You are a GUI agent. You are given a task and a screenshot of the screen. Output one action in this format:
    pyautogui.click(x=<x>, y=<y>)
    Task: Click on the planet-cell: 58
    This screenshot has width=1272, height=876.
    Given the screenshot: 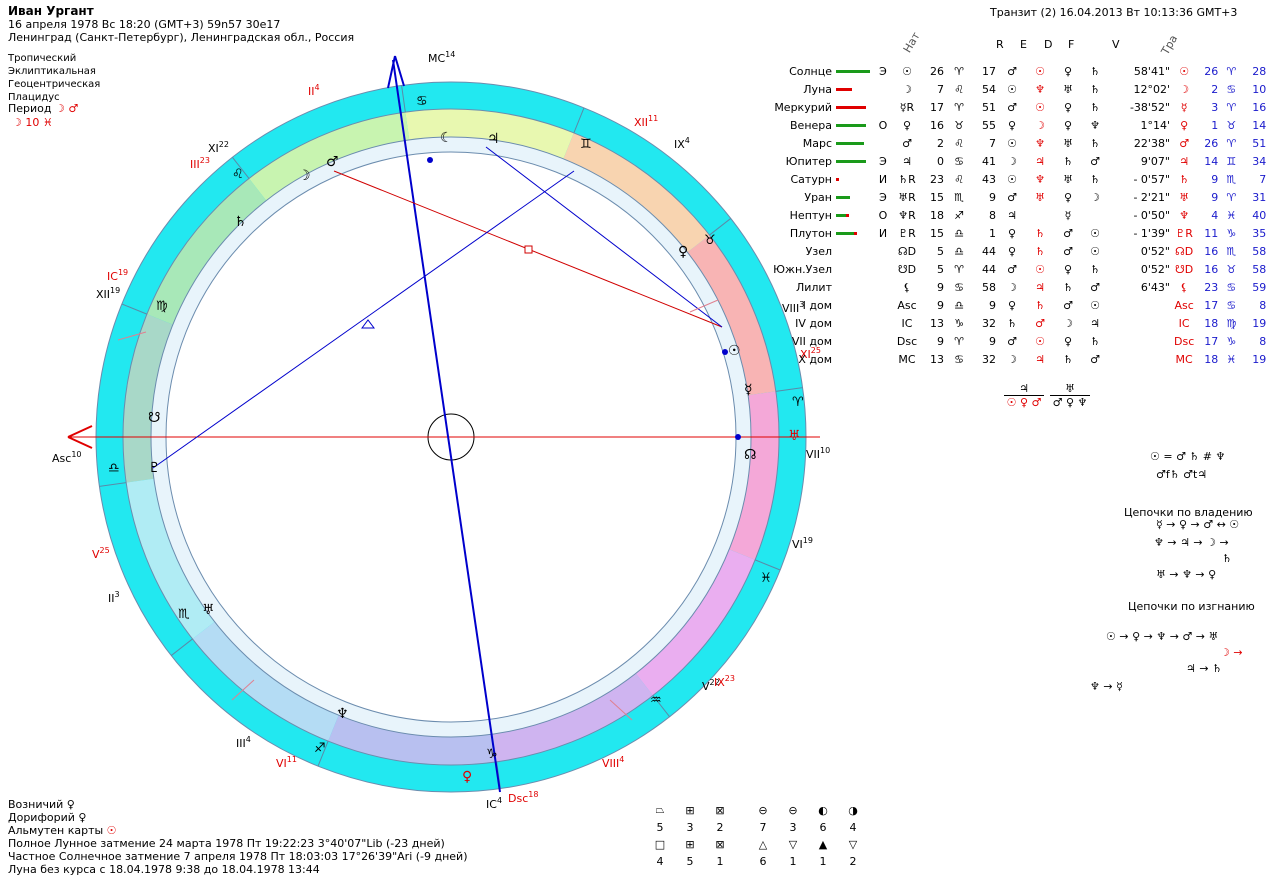 What is the action you would take?
    pyautogui.click(x=1259, y=269)
    